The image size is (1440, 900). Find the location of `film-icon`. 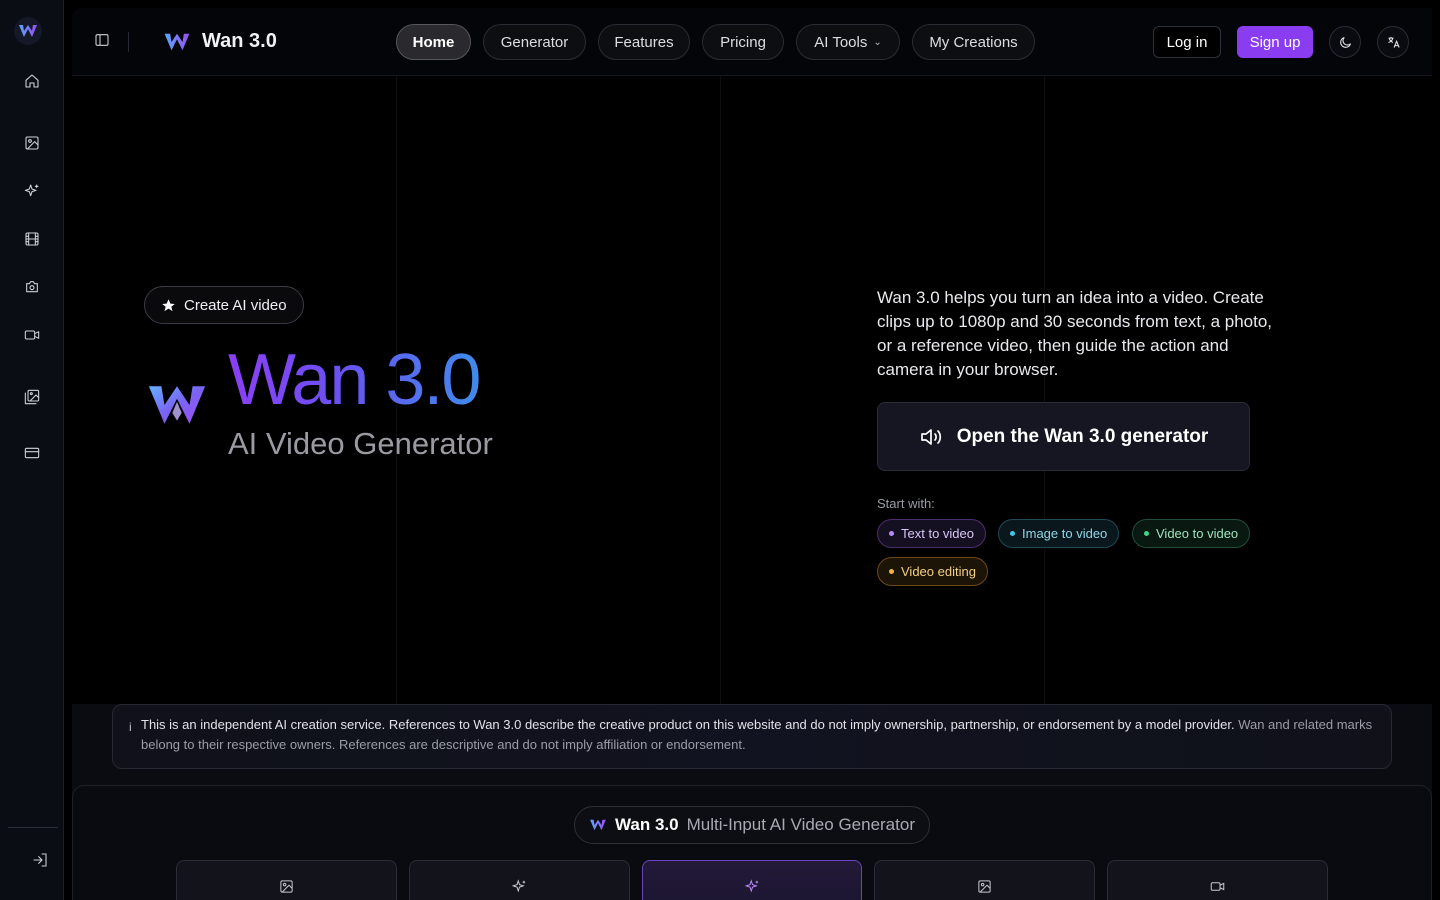

film-icon is located at coordinates (32, 239).